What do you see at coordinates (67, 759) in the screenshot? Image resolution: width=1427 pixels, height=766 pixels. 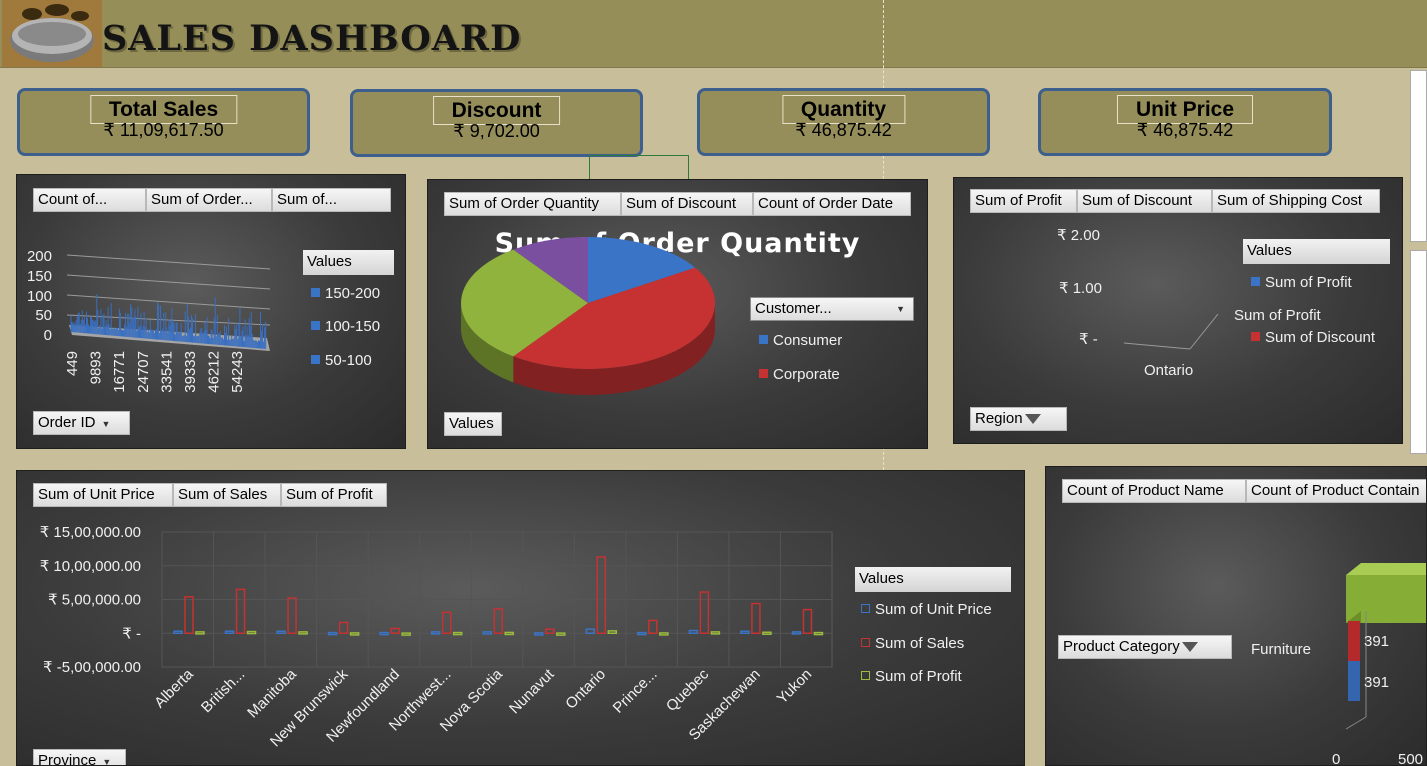 I see `axis-button-label: Province` at bounding box center [67, 759].